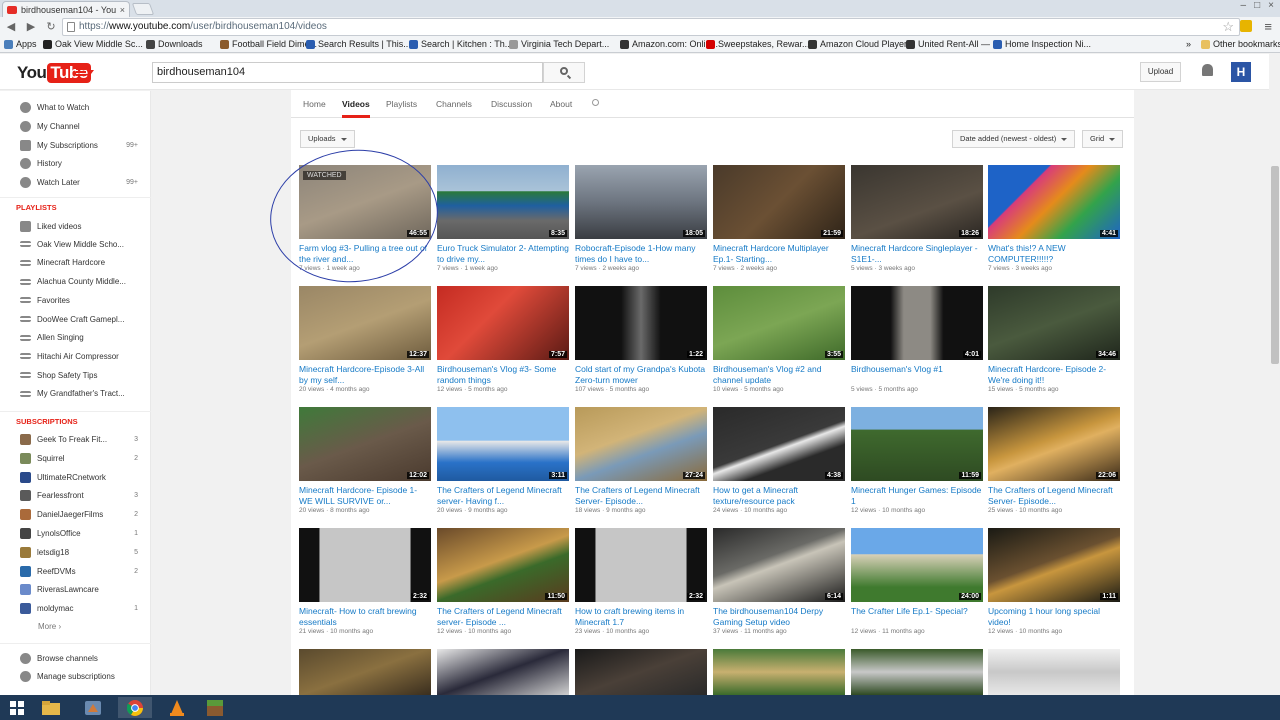 Image resolution: width=1280 pixels, height=720 pixels. I want to click on windows-start-icon, so click(17, 707).